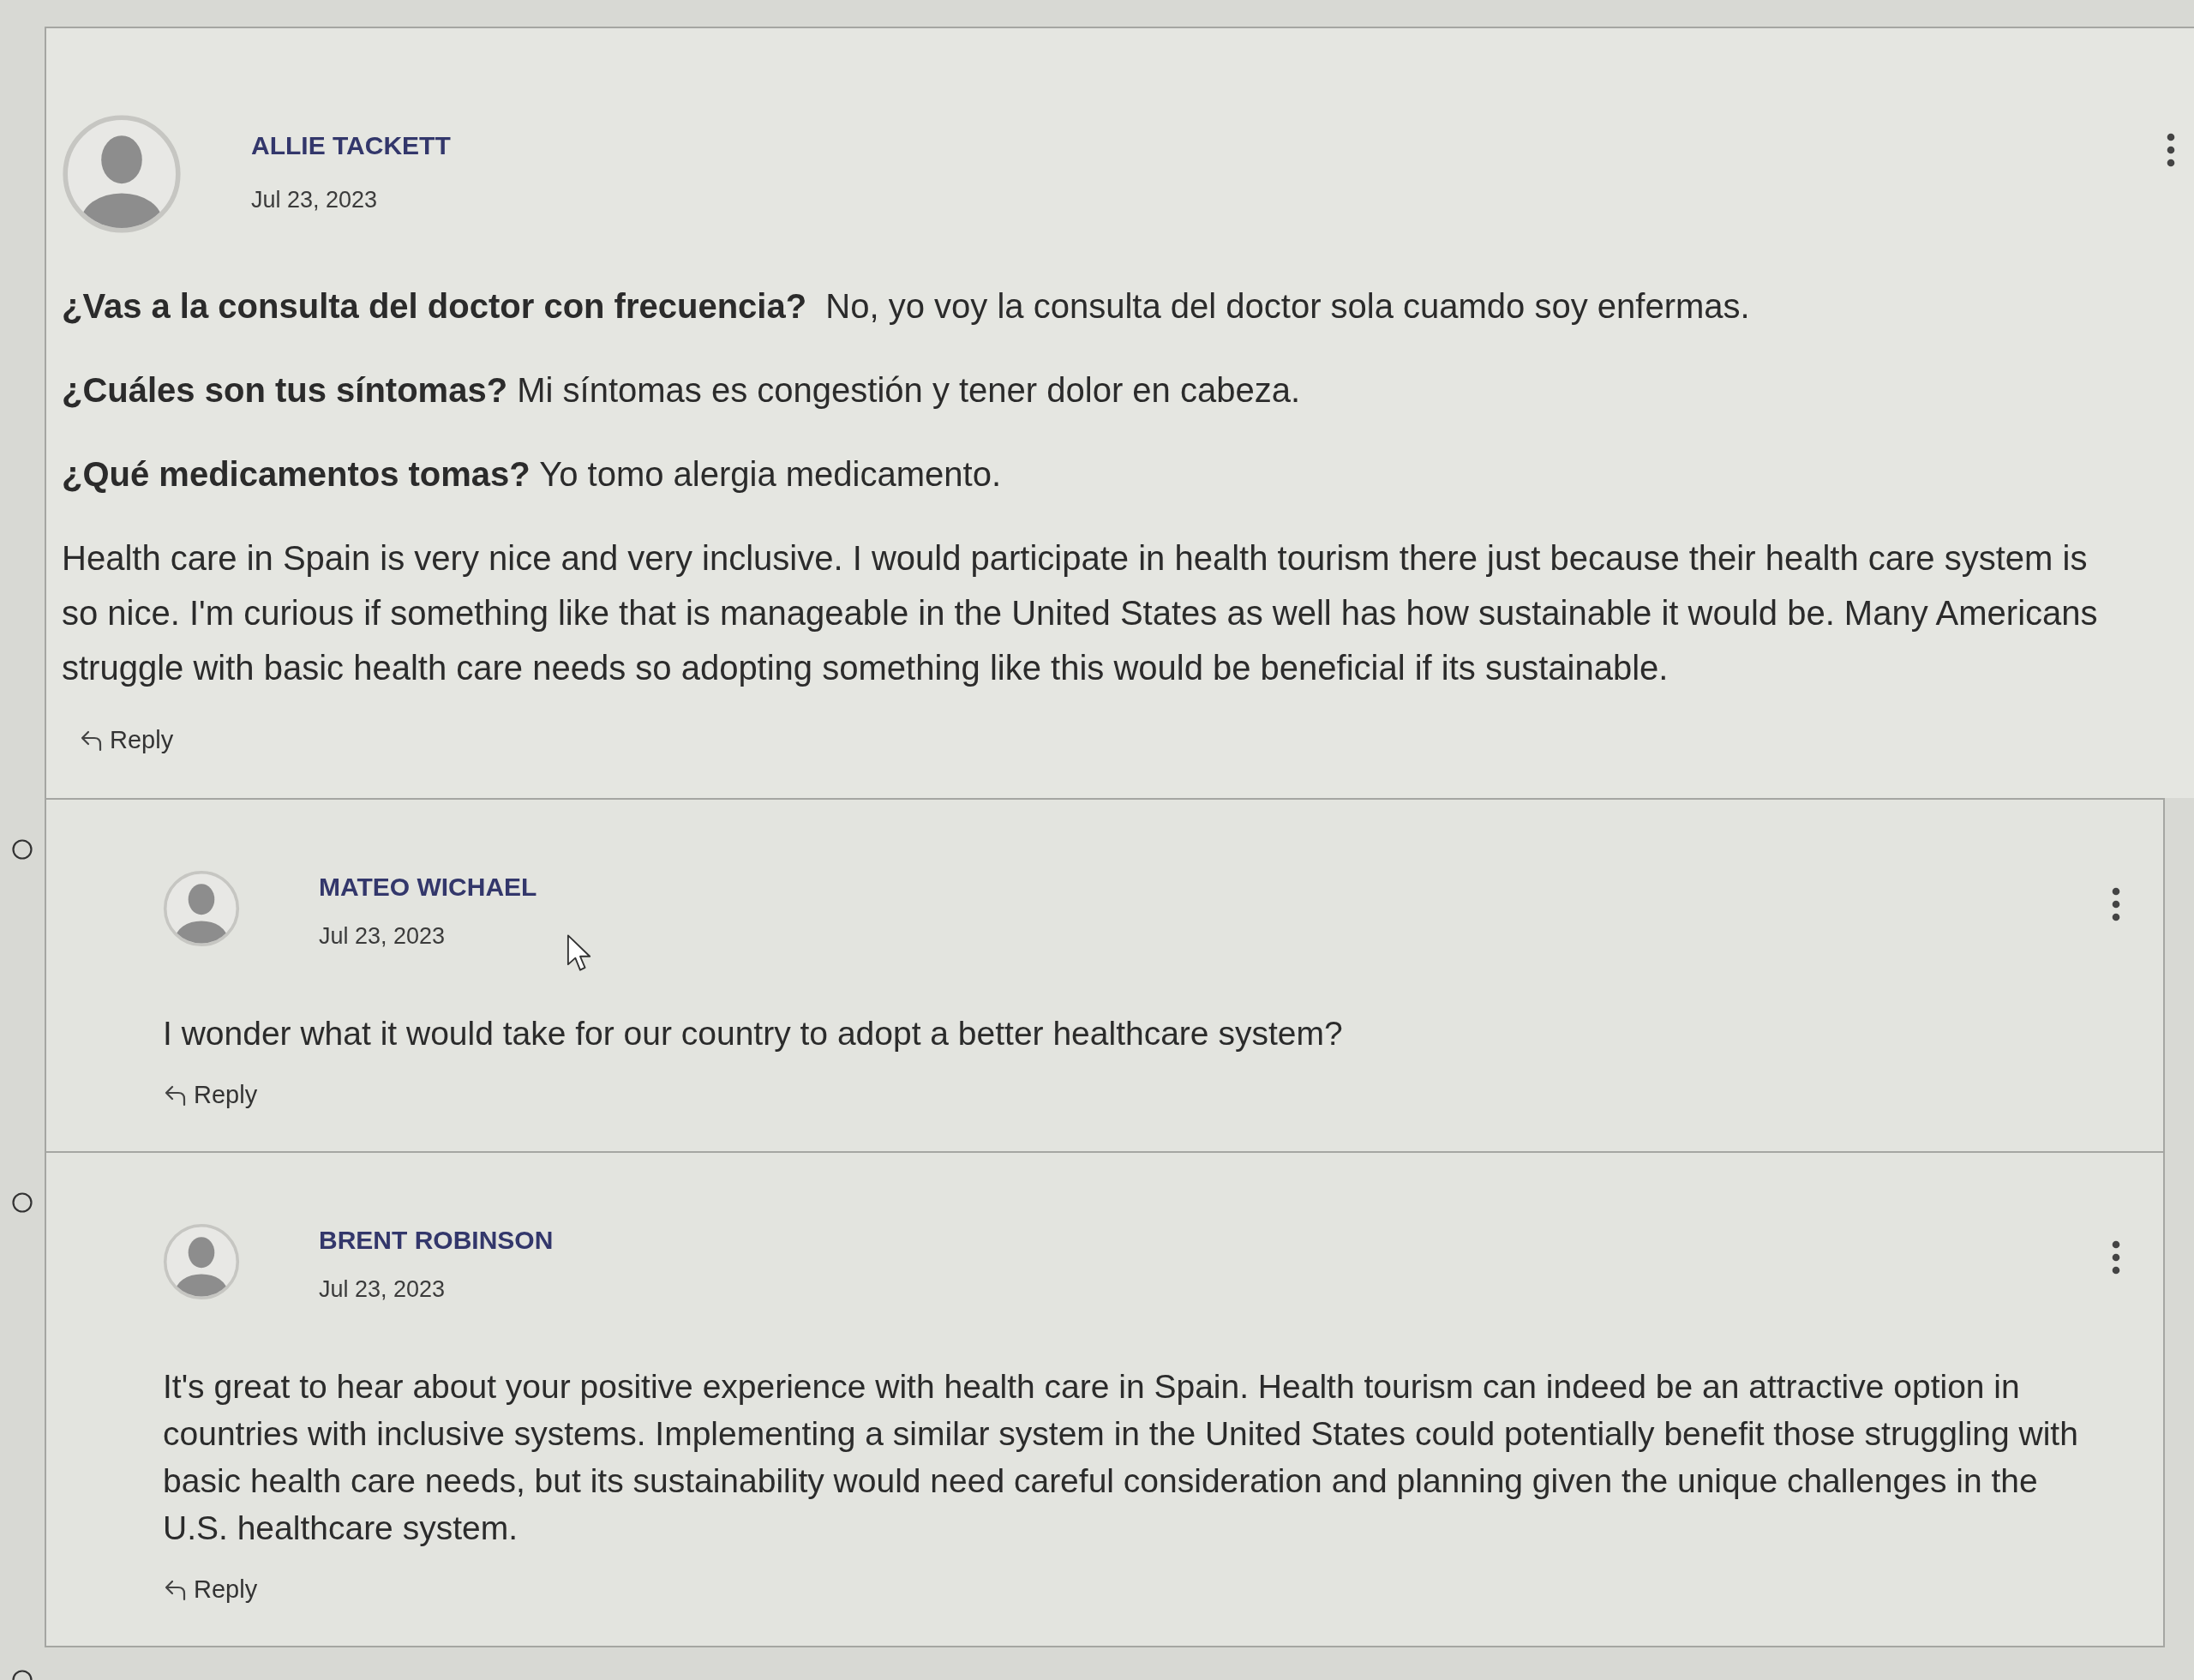  Describe the element at coordinates (579, 953) in the screenshot. I see `mouse-pointer-icon` at that location.